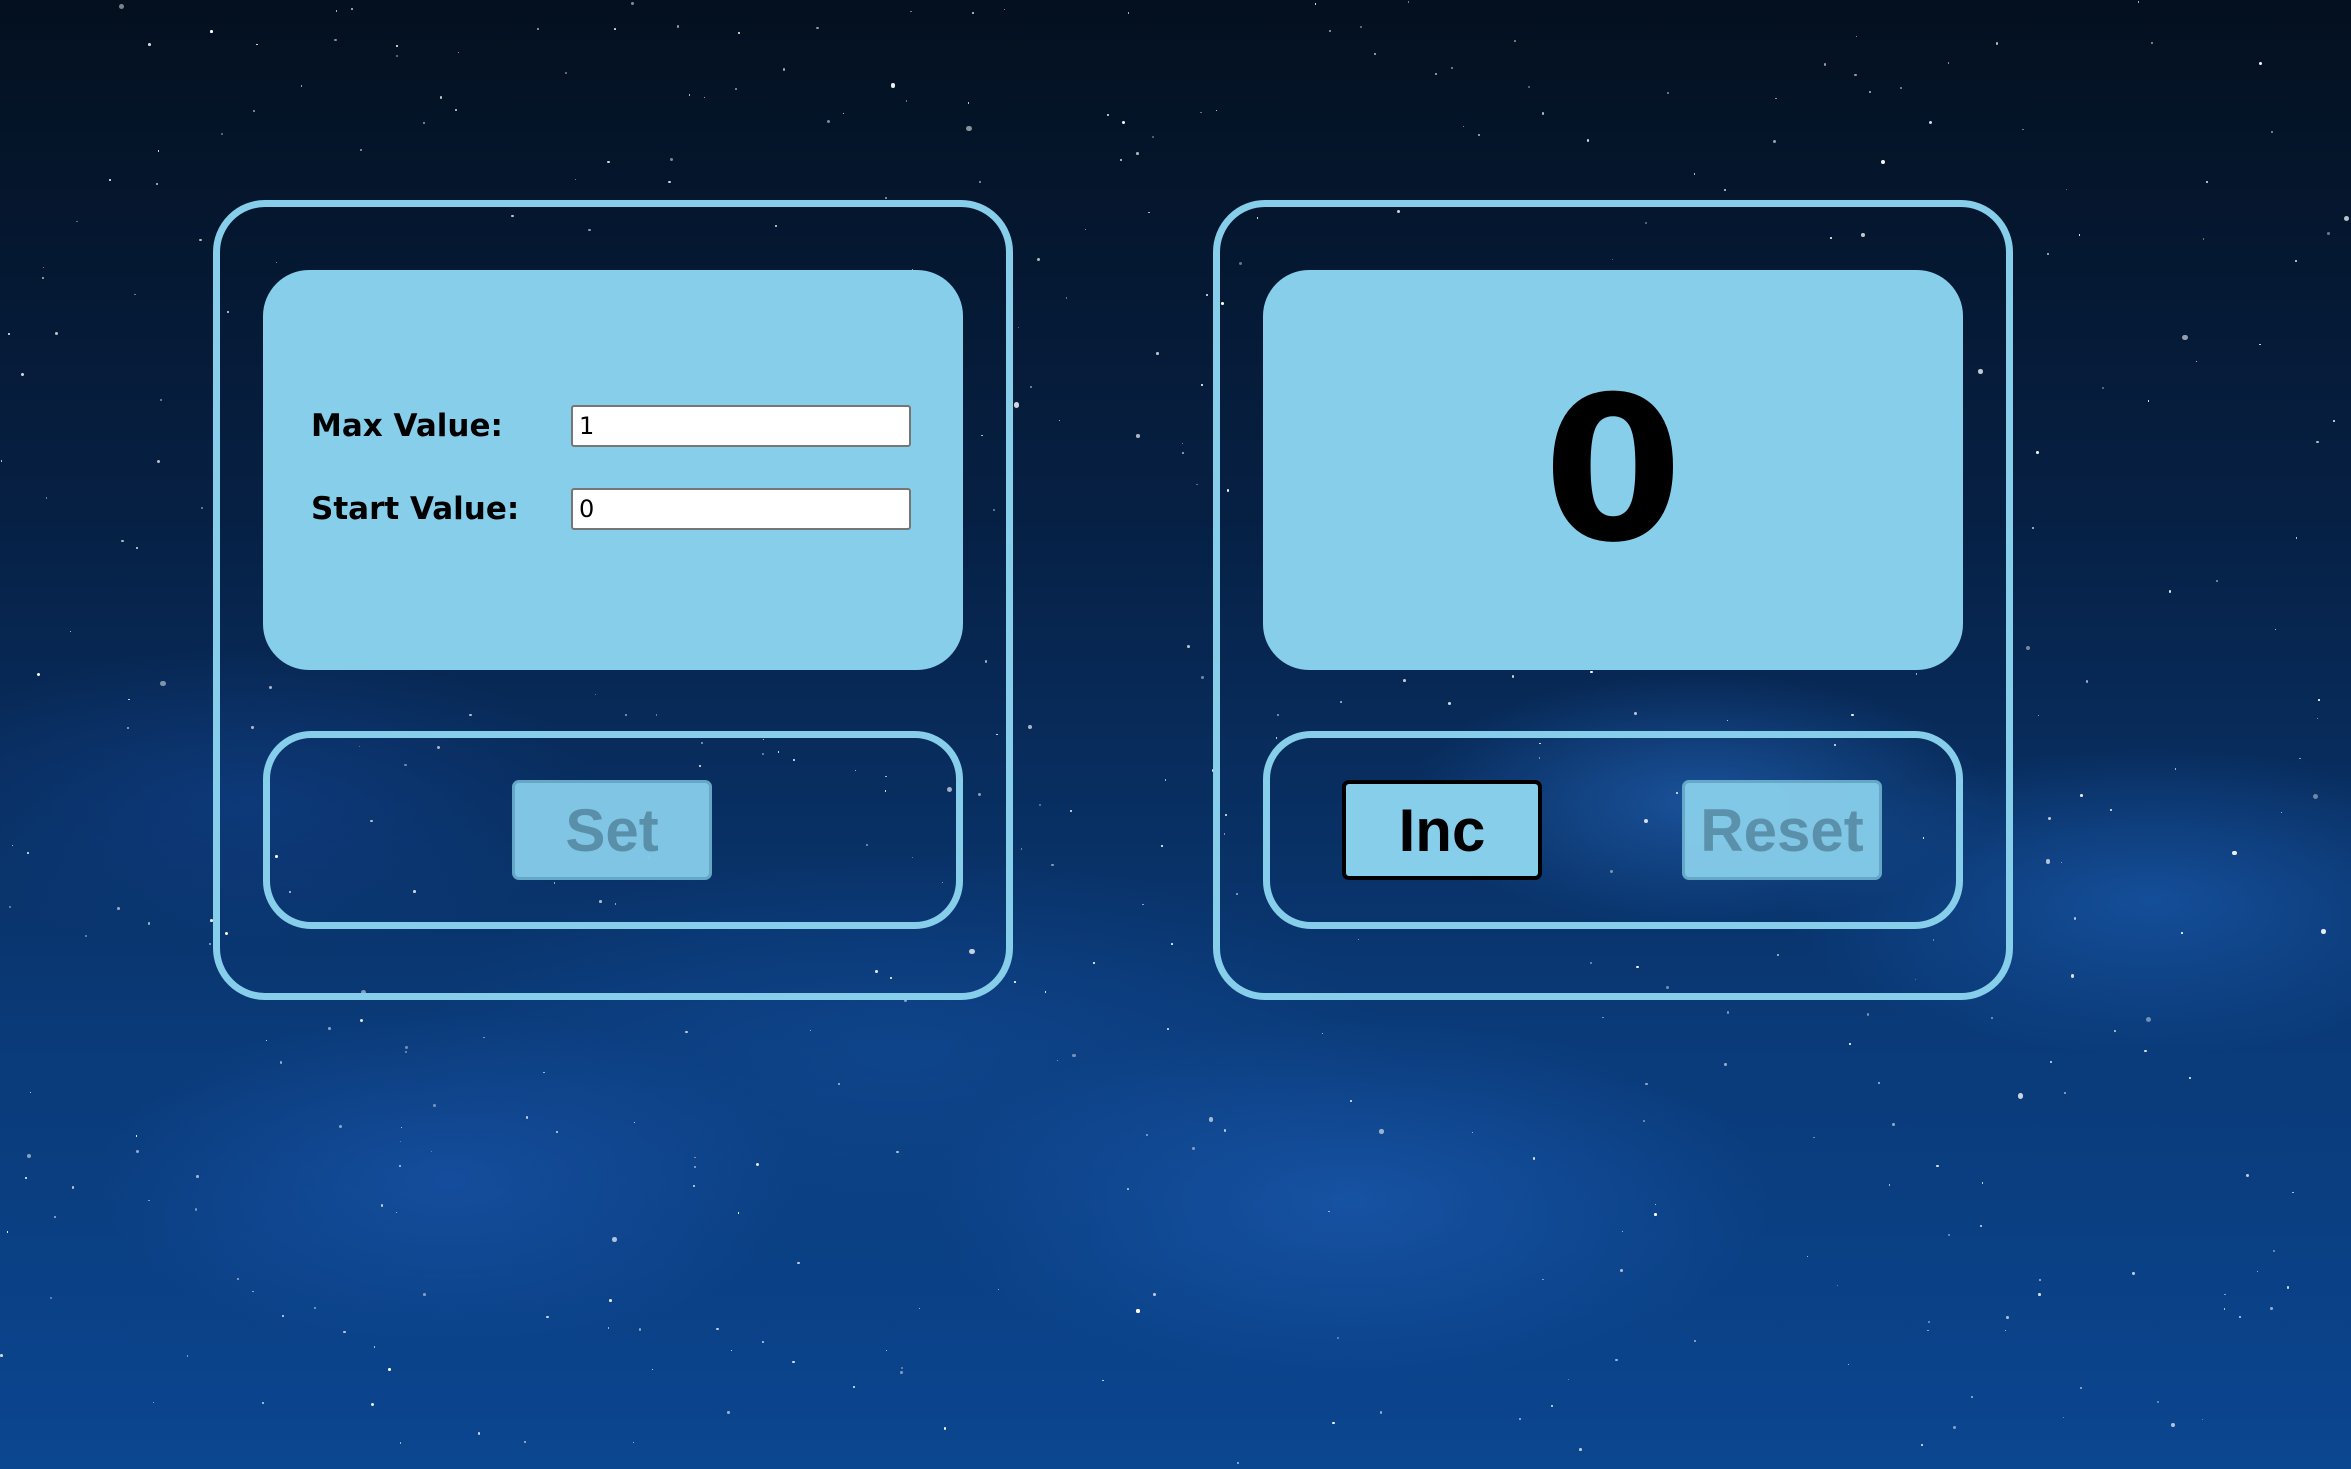 The width and height of the screenshot is (2351, 1469). I want to click on inc-button: Inc, so click(1442, 830).